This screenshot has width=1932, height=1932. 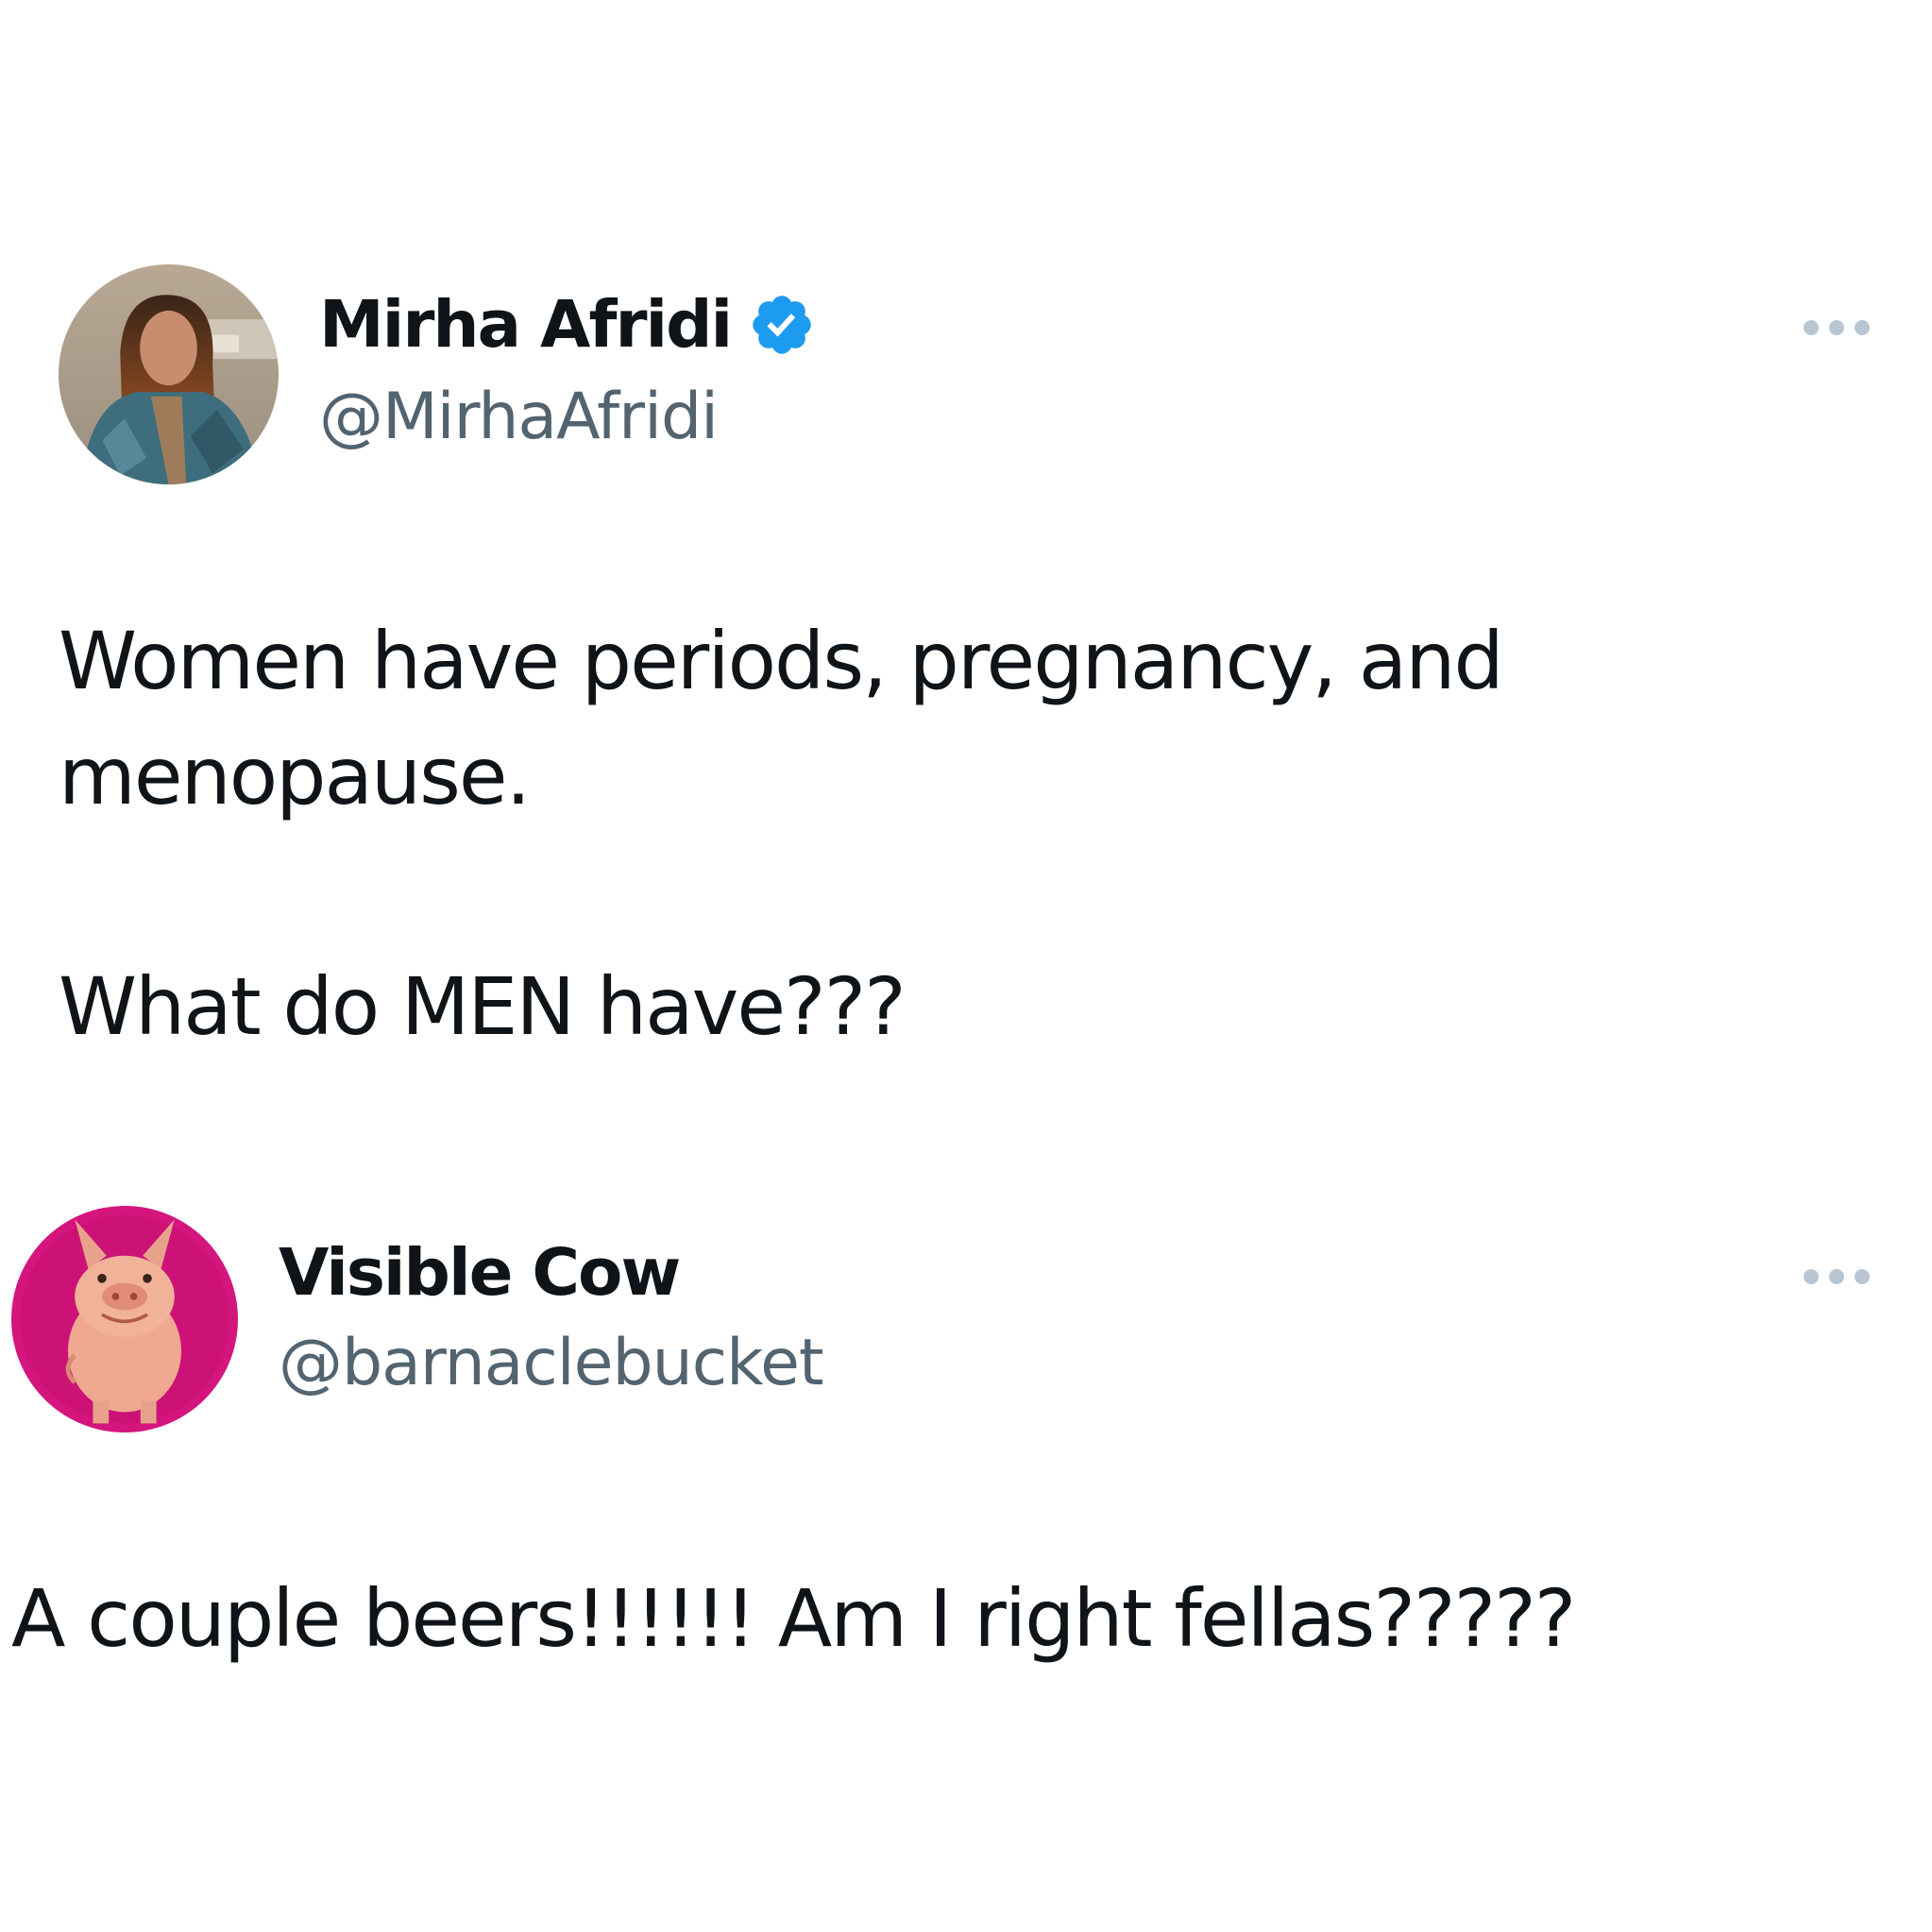 I want to click on tweet-text-line: What do MEN have???, so click(x=483, y=1006).